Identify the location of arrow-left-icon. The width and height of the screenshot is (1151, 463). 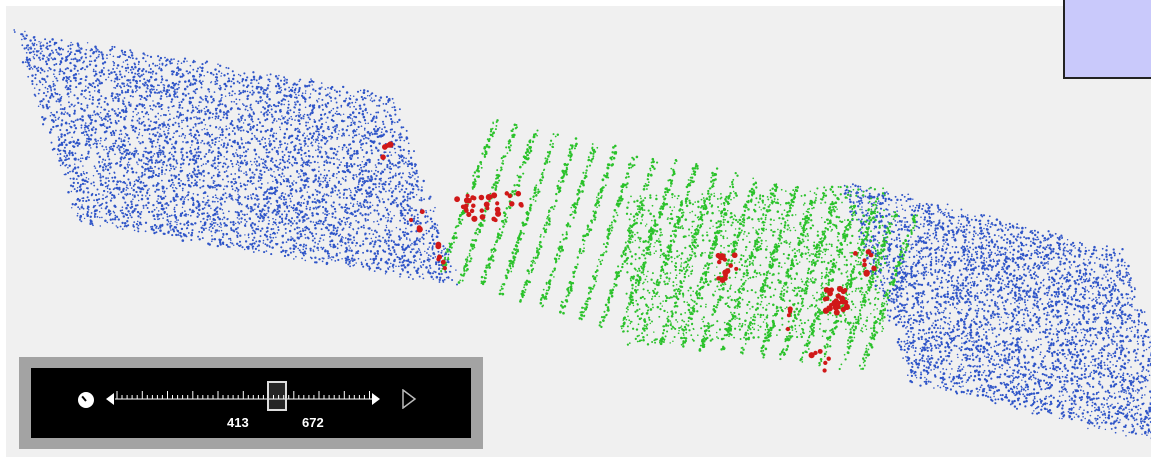
(110, 399).